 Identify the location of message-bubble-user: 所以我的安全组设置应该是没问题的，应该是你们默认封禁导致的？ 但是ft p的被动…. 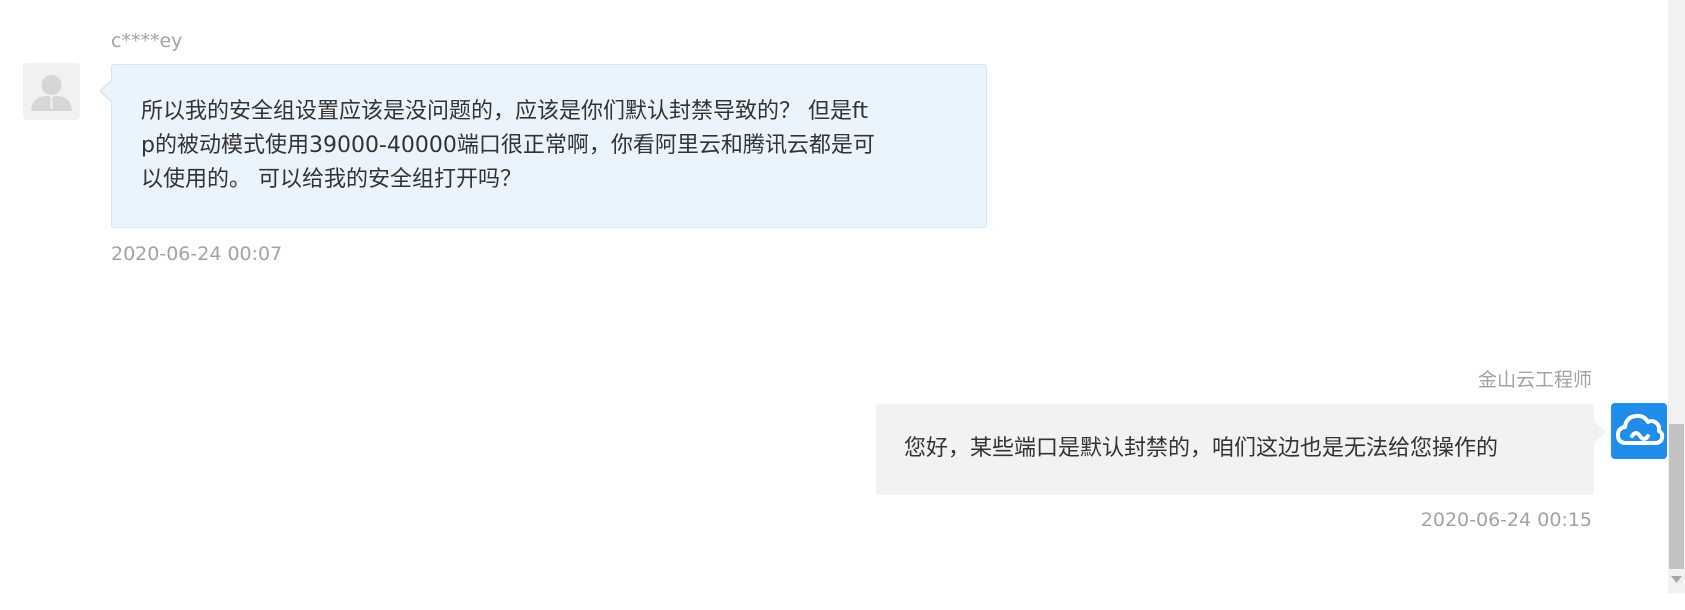
(543, 146).